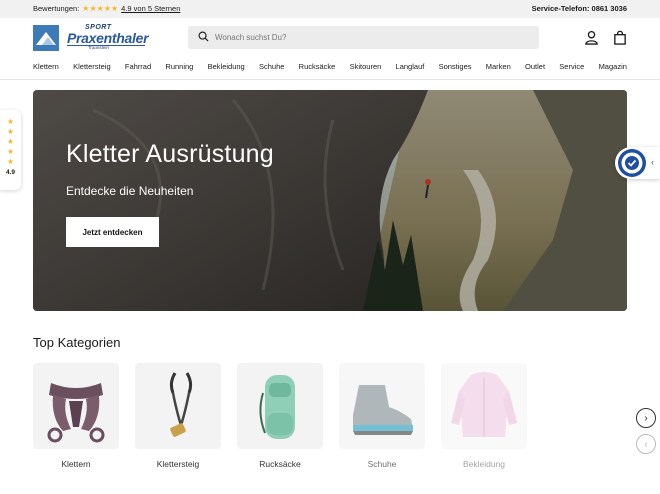  I want to click on carousel-next-button: ›, so click(646, 418).